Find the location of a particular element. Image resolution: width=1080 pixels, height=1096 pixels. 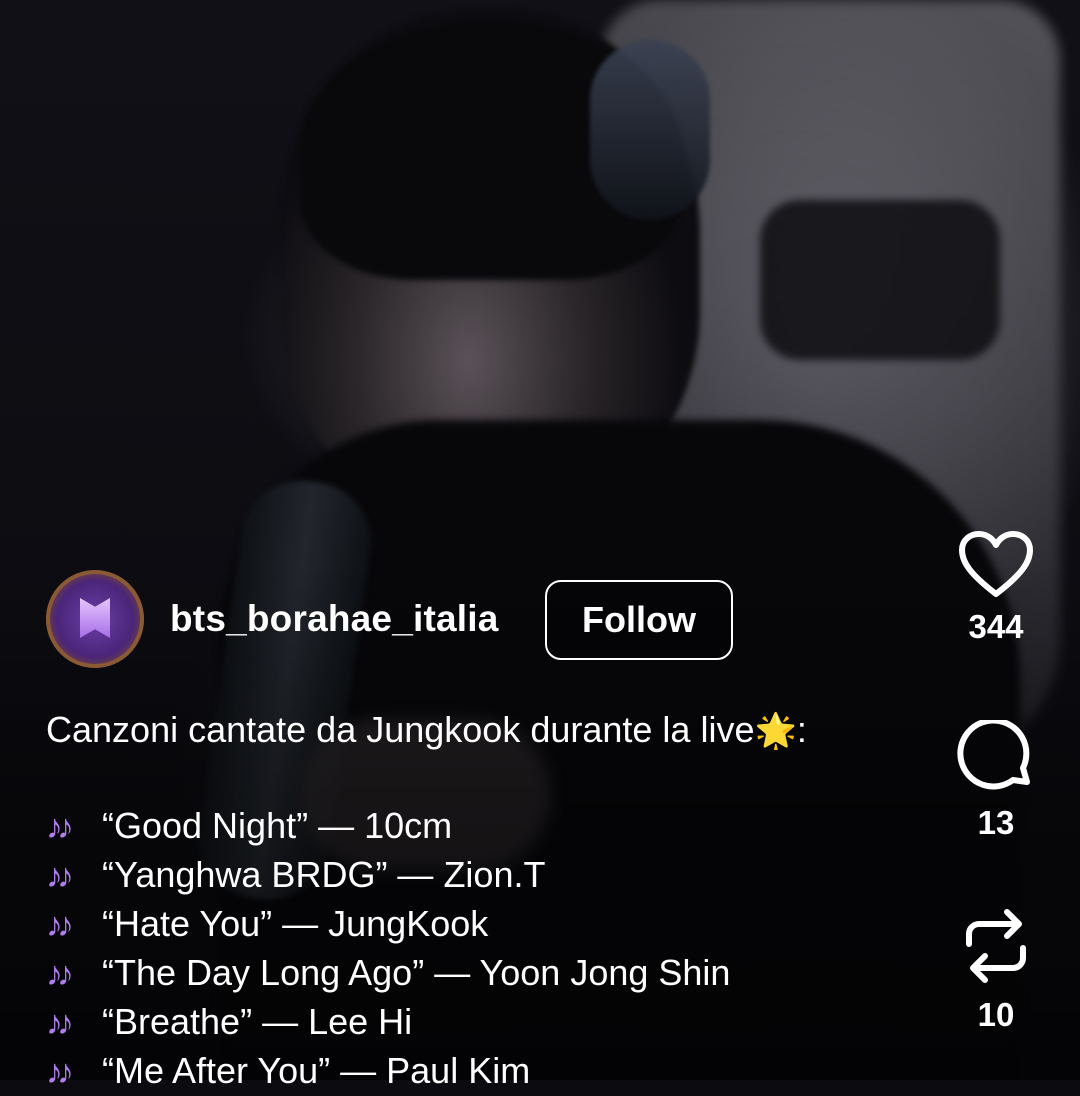

comment-count: 13 is located at coordinates (996, 822).